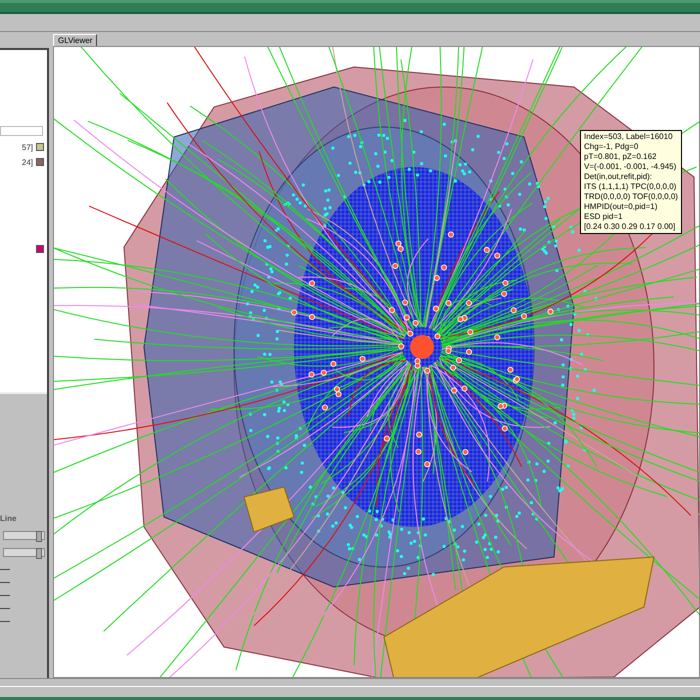 This screenshot has height=700, width=700. I want to click on tooltip-line: HMPID(out=0,pid=1), so click(621, 207).